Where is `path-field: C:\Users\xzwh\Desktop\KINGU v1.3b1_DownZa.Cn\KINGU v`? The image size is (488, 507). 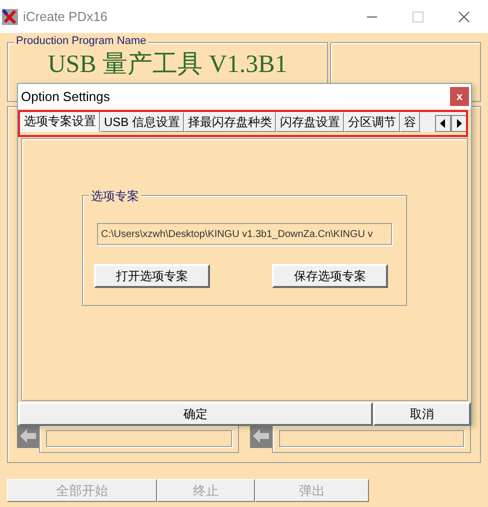 path-field: C:\Users\xzwh\Desktop\KINGU v1.3b1_DownZa.Cn\KINGU v is located at coordinates (244, 234).